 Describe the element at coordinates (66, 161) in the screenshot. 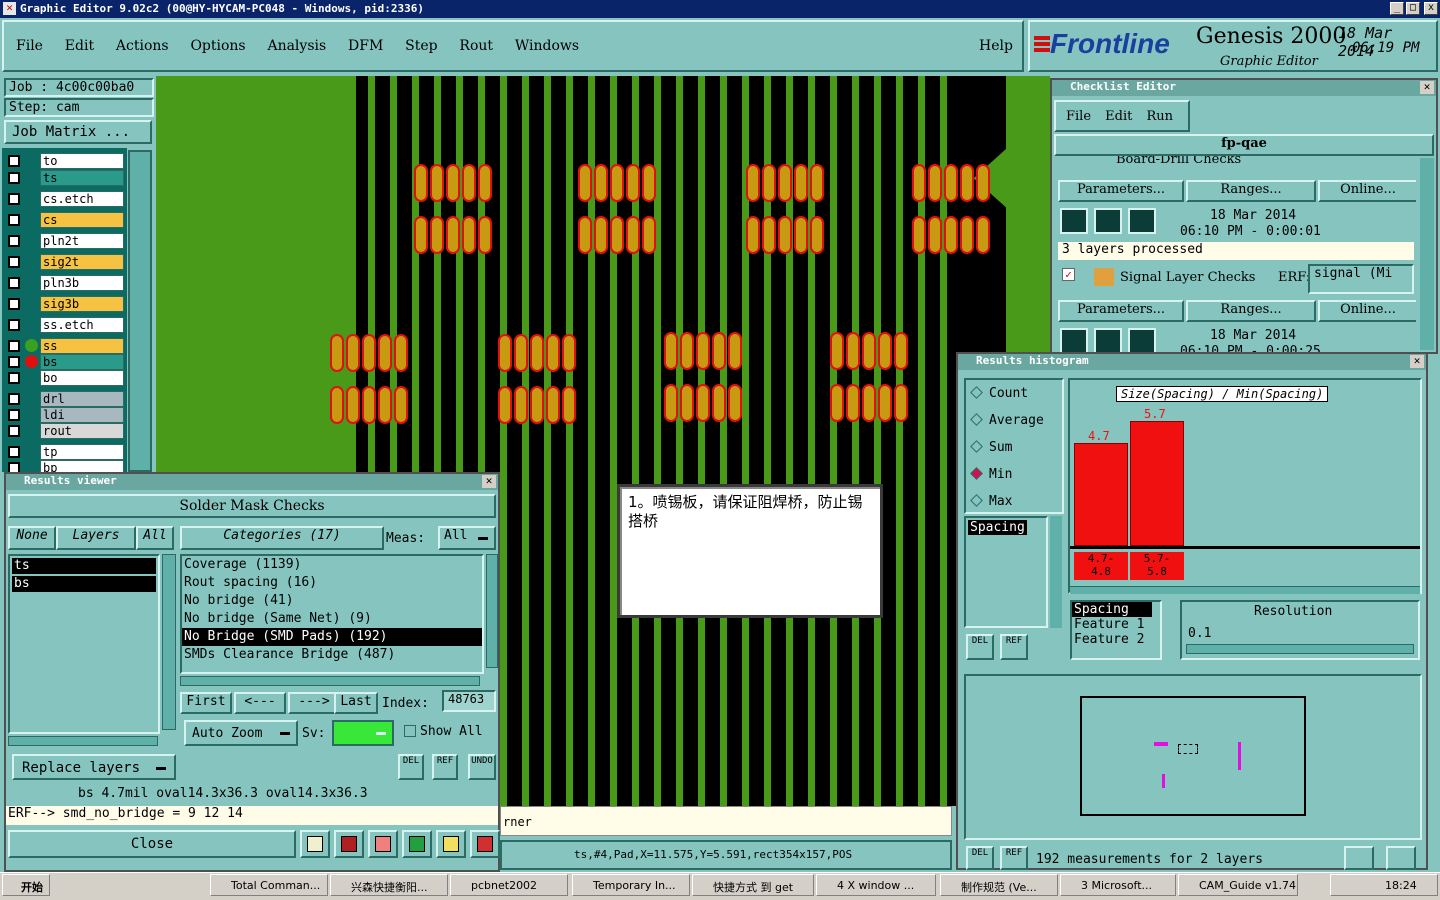

I see `layer-row: to` at that location.